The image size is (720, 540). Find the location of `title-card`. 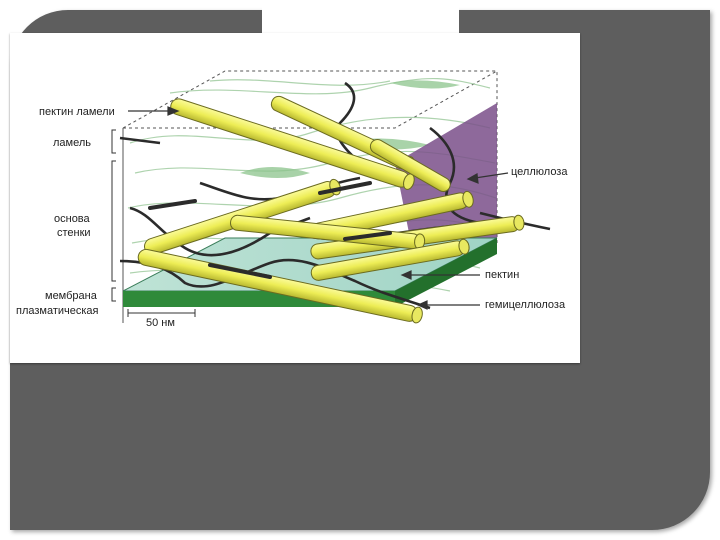

title-card is located at coordinates (360, 18).